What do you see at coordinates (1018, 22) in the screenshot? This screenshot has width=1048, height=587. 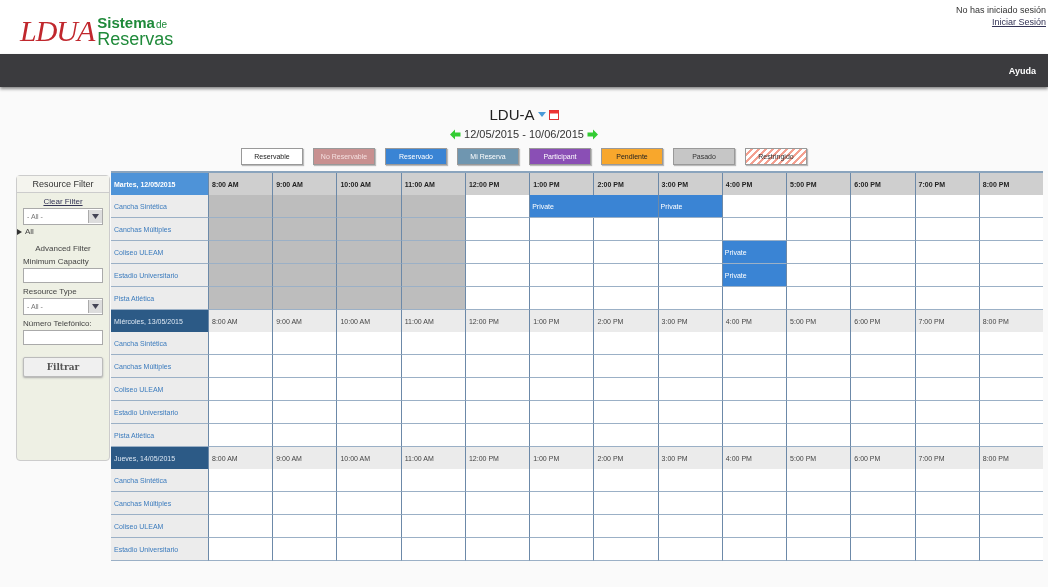 I see `login-link: Iniciar Sesión` at bounding box center [1018, 22].